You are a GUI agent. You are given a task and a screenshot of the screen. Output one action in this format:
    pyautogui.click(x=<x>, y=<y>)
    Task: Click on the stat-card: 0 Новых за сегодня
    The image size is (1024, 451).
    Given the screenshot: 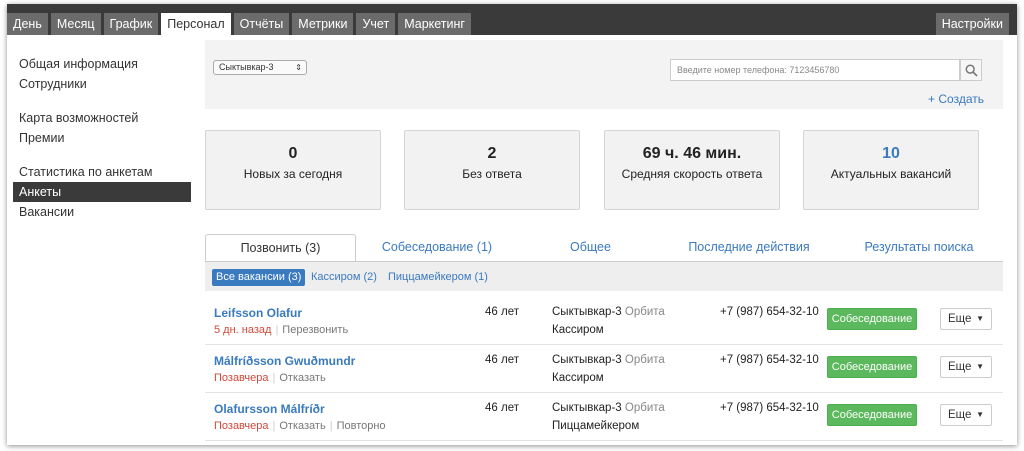 What is the action you would take?
    pyautogui.click(x=293, y=170)
    